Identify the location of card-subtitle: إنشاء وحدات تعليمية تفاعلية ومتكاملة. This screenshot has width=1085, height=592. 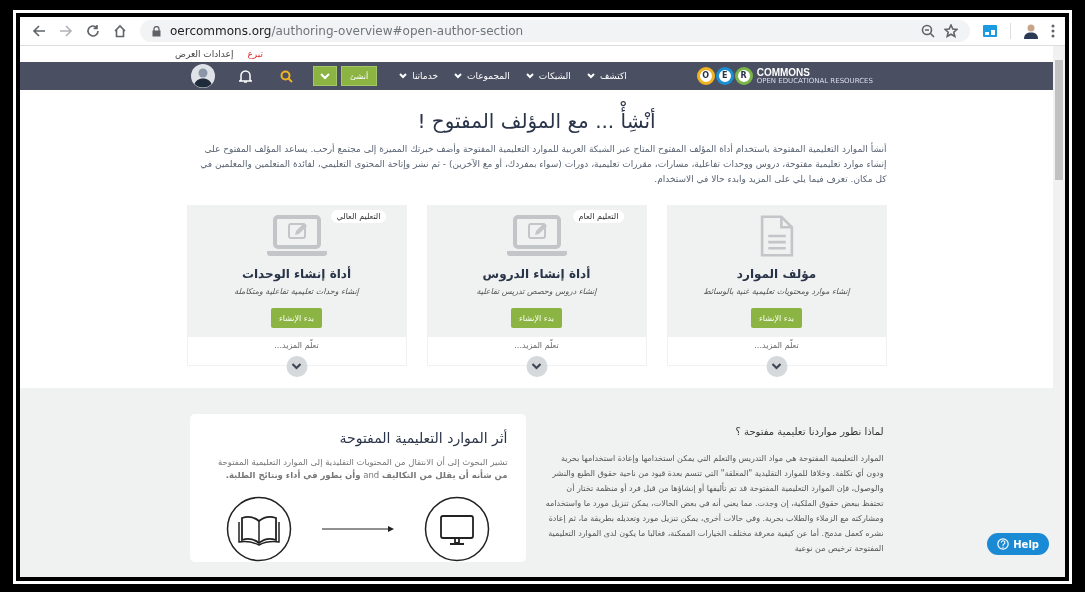
(296, 291).